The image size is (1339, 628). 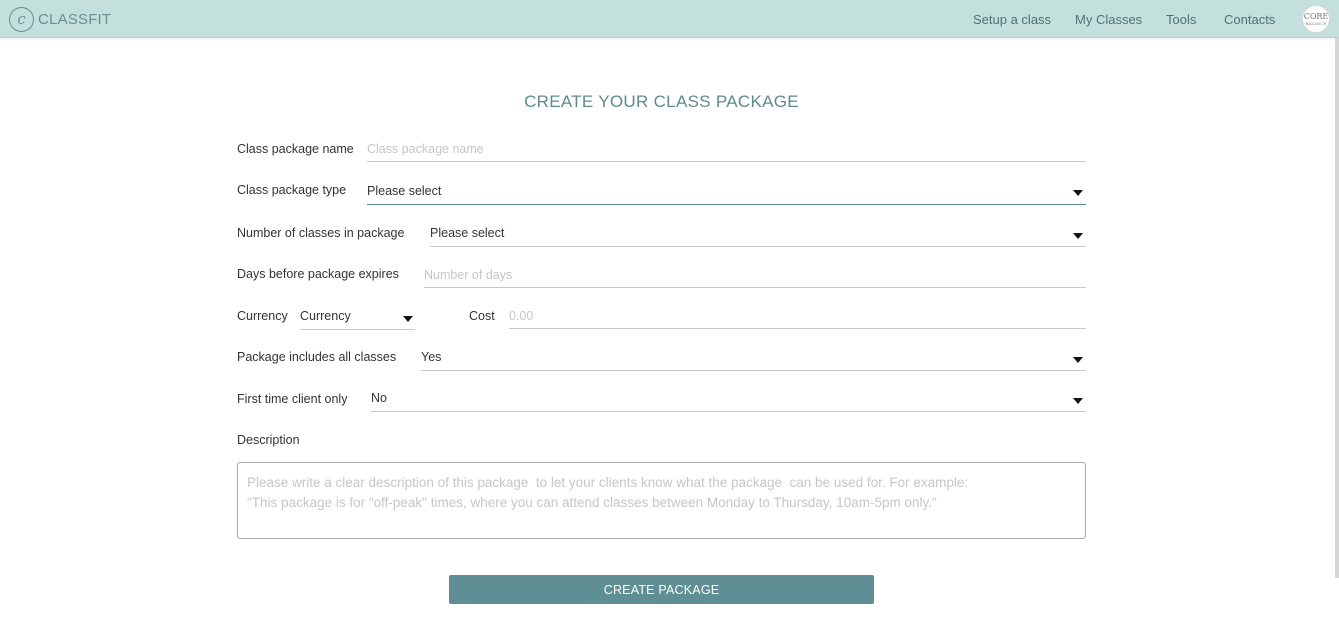 I want to click on currency-label: Currency, so click(x=262, y=316).